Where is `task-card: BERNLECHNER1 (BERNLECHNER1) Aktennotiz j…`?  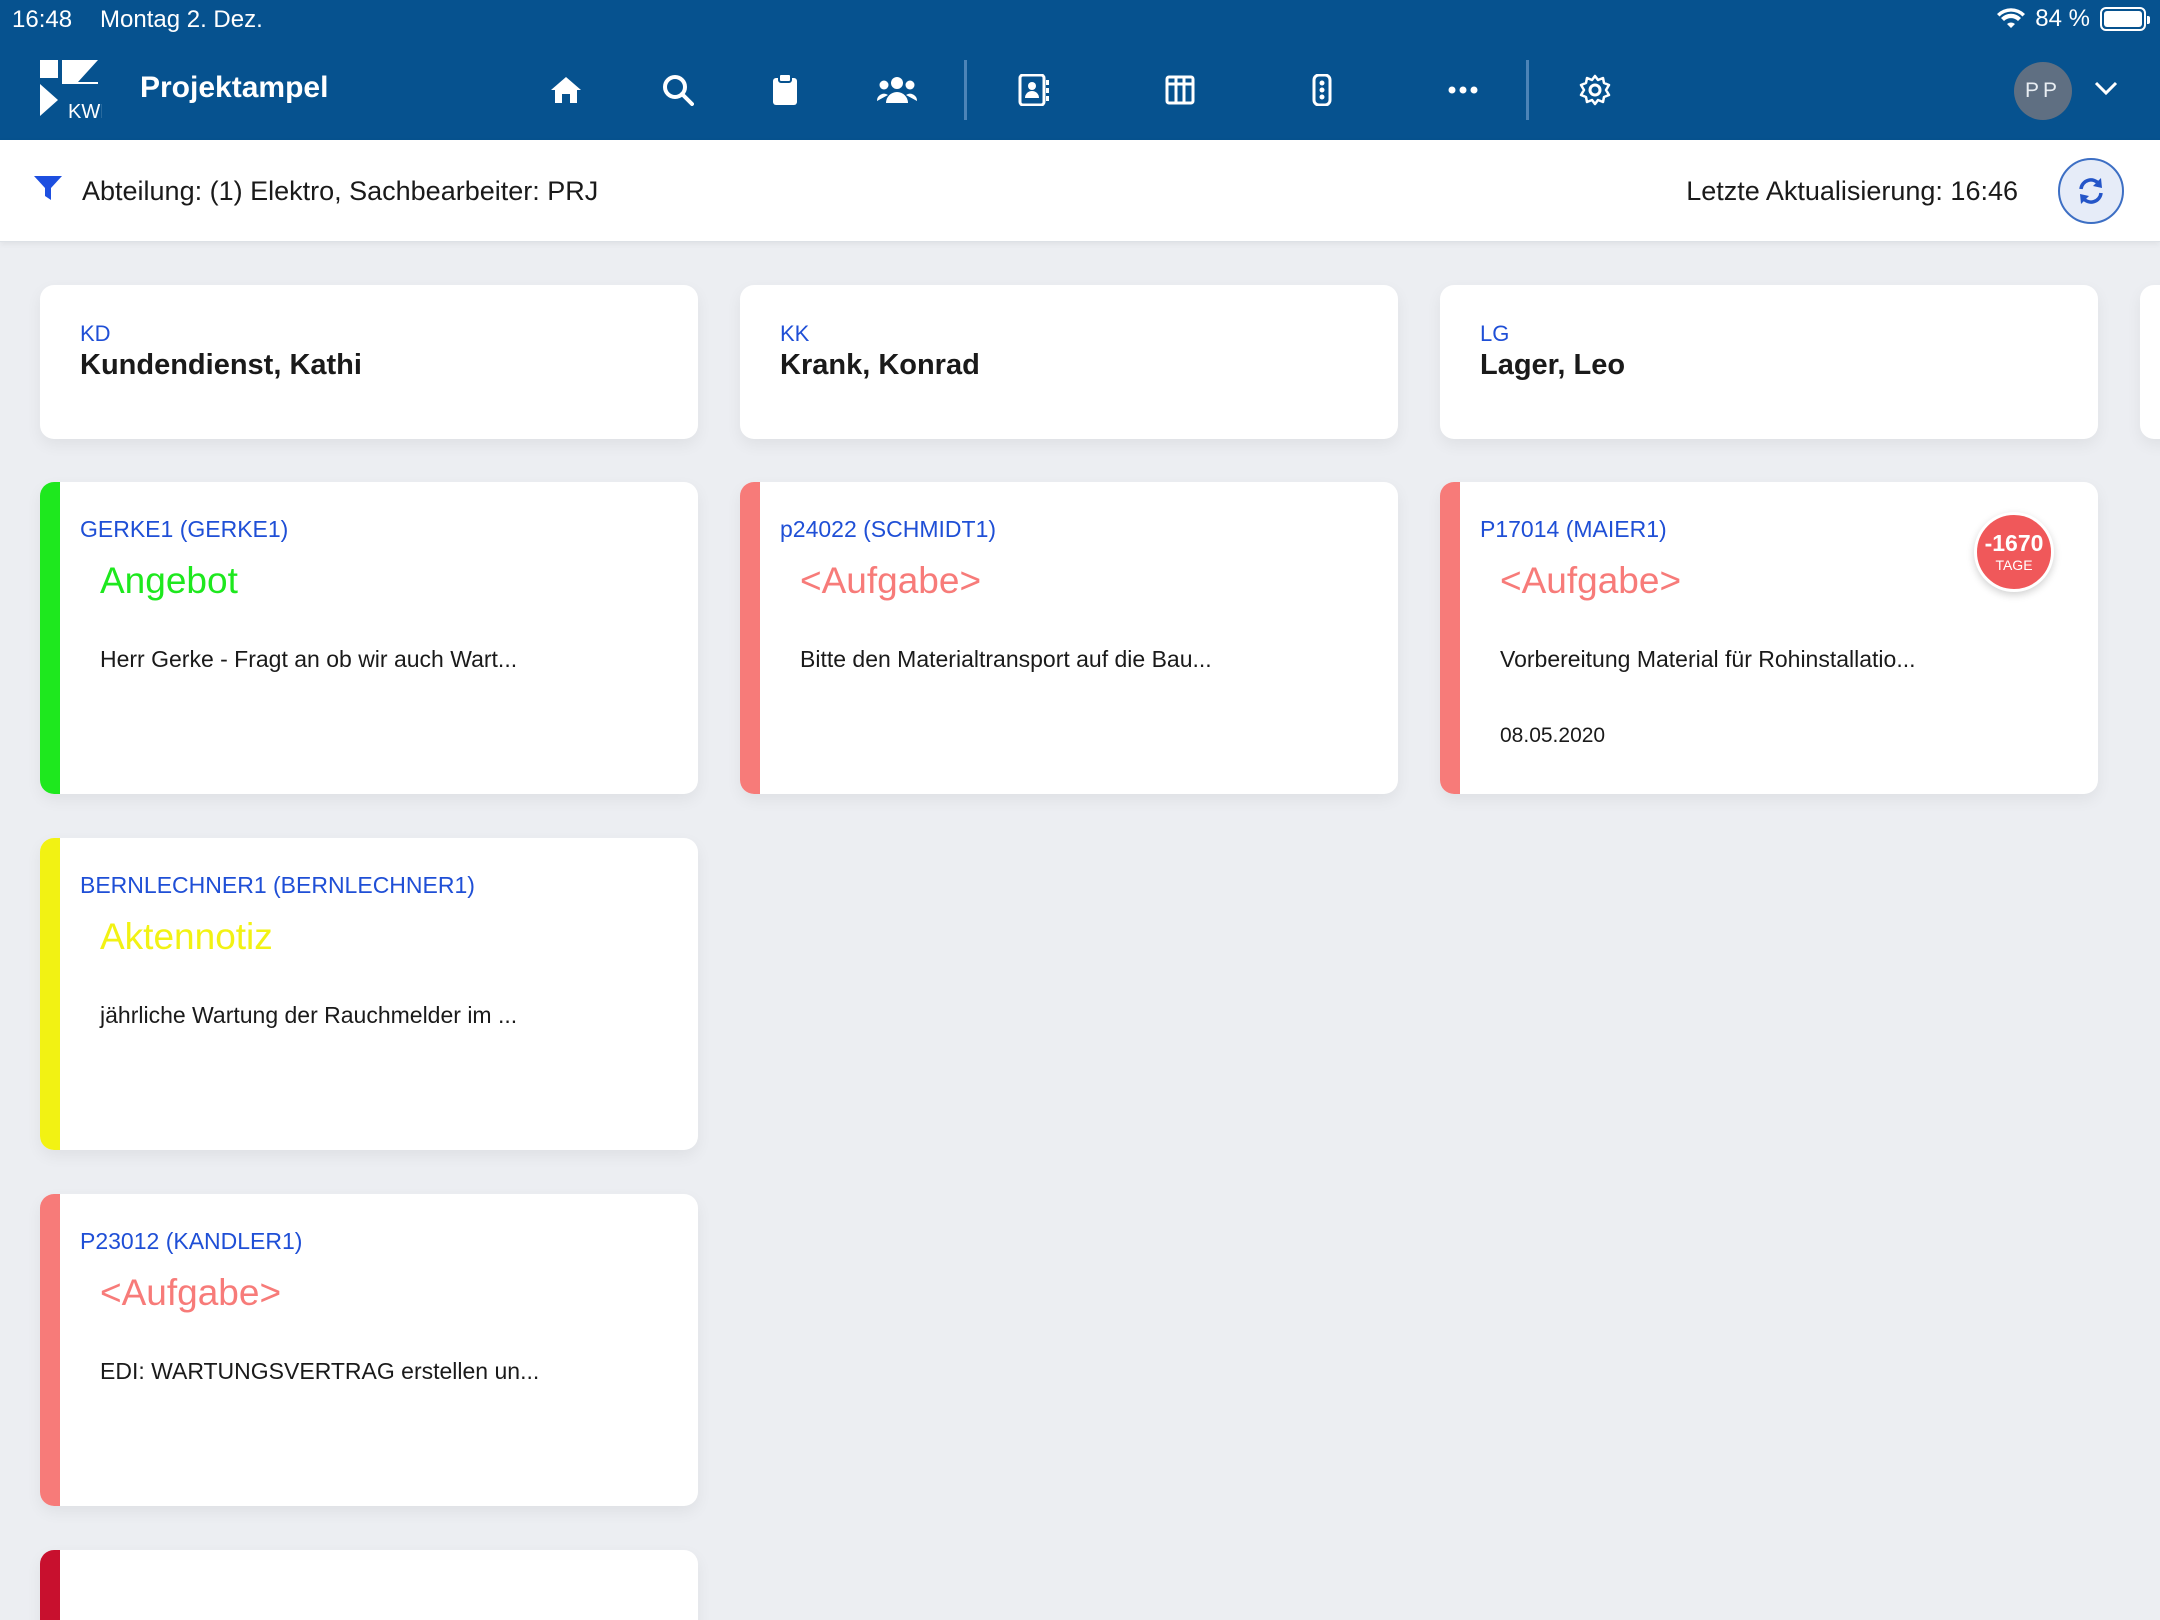 task-card: BERNLECHNER1 (BERNLECHNER1) Aktennotiz j… is located at coordinates (369, 994).